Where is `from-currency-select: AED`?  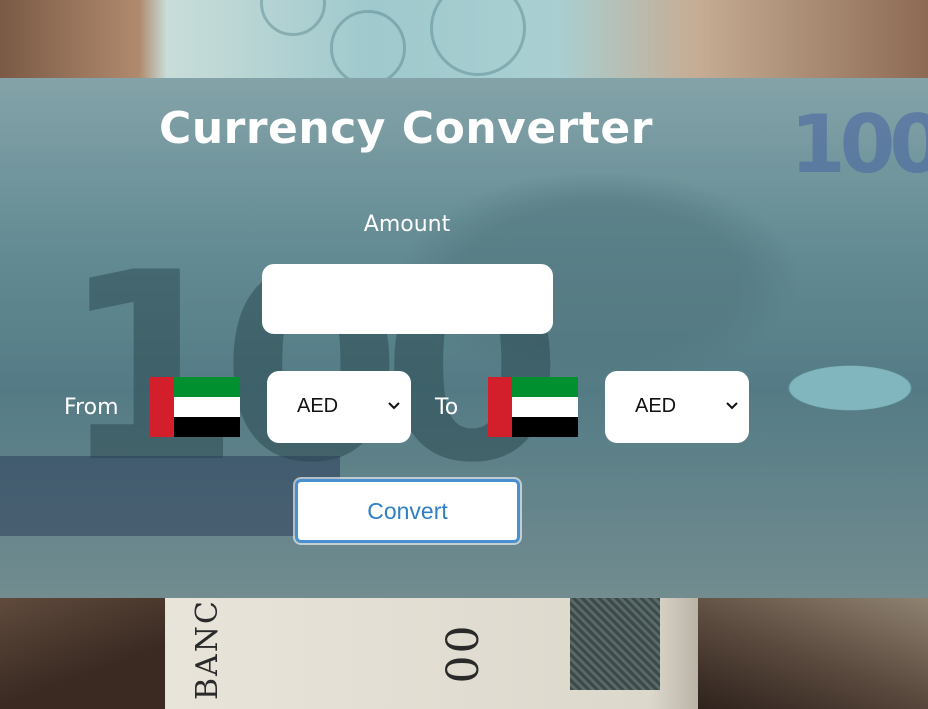 from-currency-select: AED is located at coordinates (339, 407).